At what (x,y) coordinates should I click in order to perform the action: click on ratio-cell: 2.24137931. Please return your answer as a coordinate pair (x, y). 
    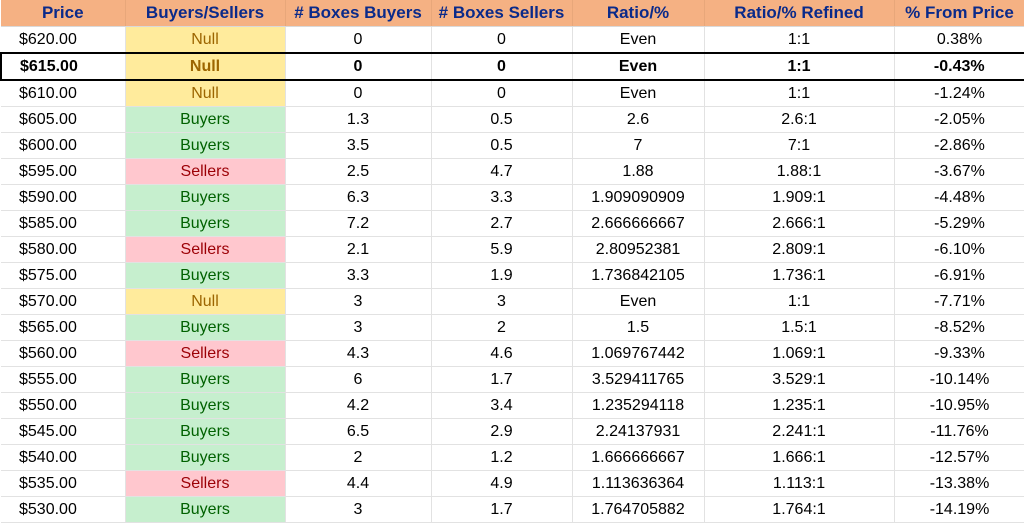
    Looking at the image, I should click on (638, 431).